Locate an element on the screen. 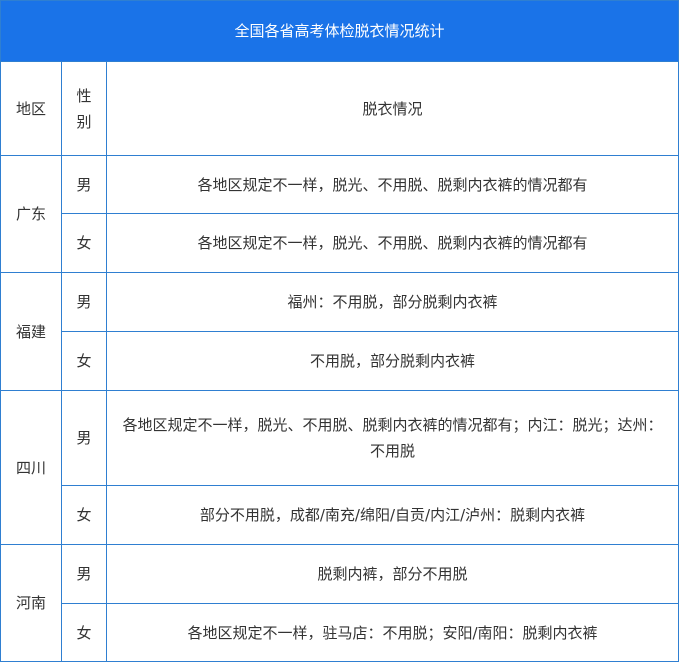 This screenshot has height=664, width=679. header-region: 地区 is located at coordinates (31, 108).